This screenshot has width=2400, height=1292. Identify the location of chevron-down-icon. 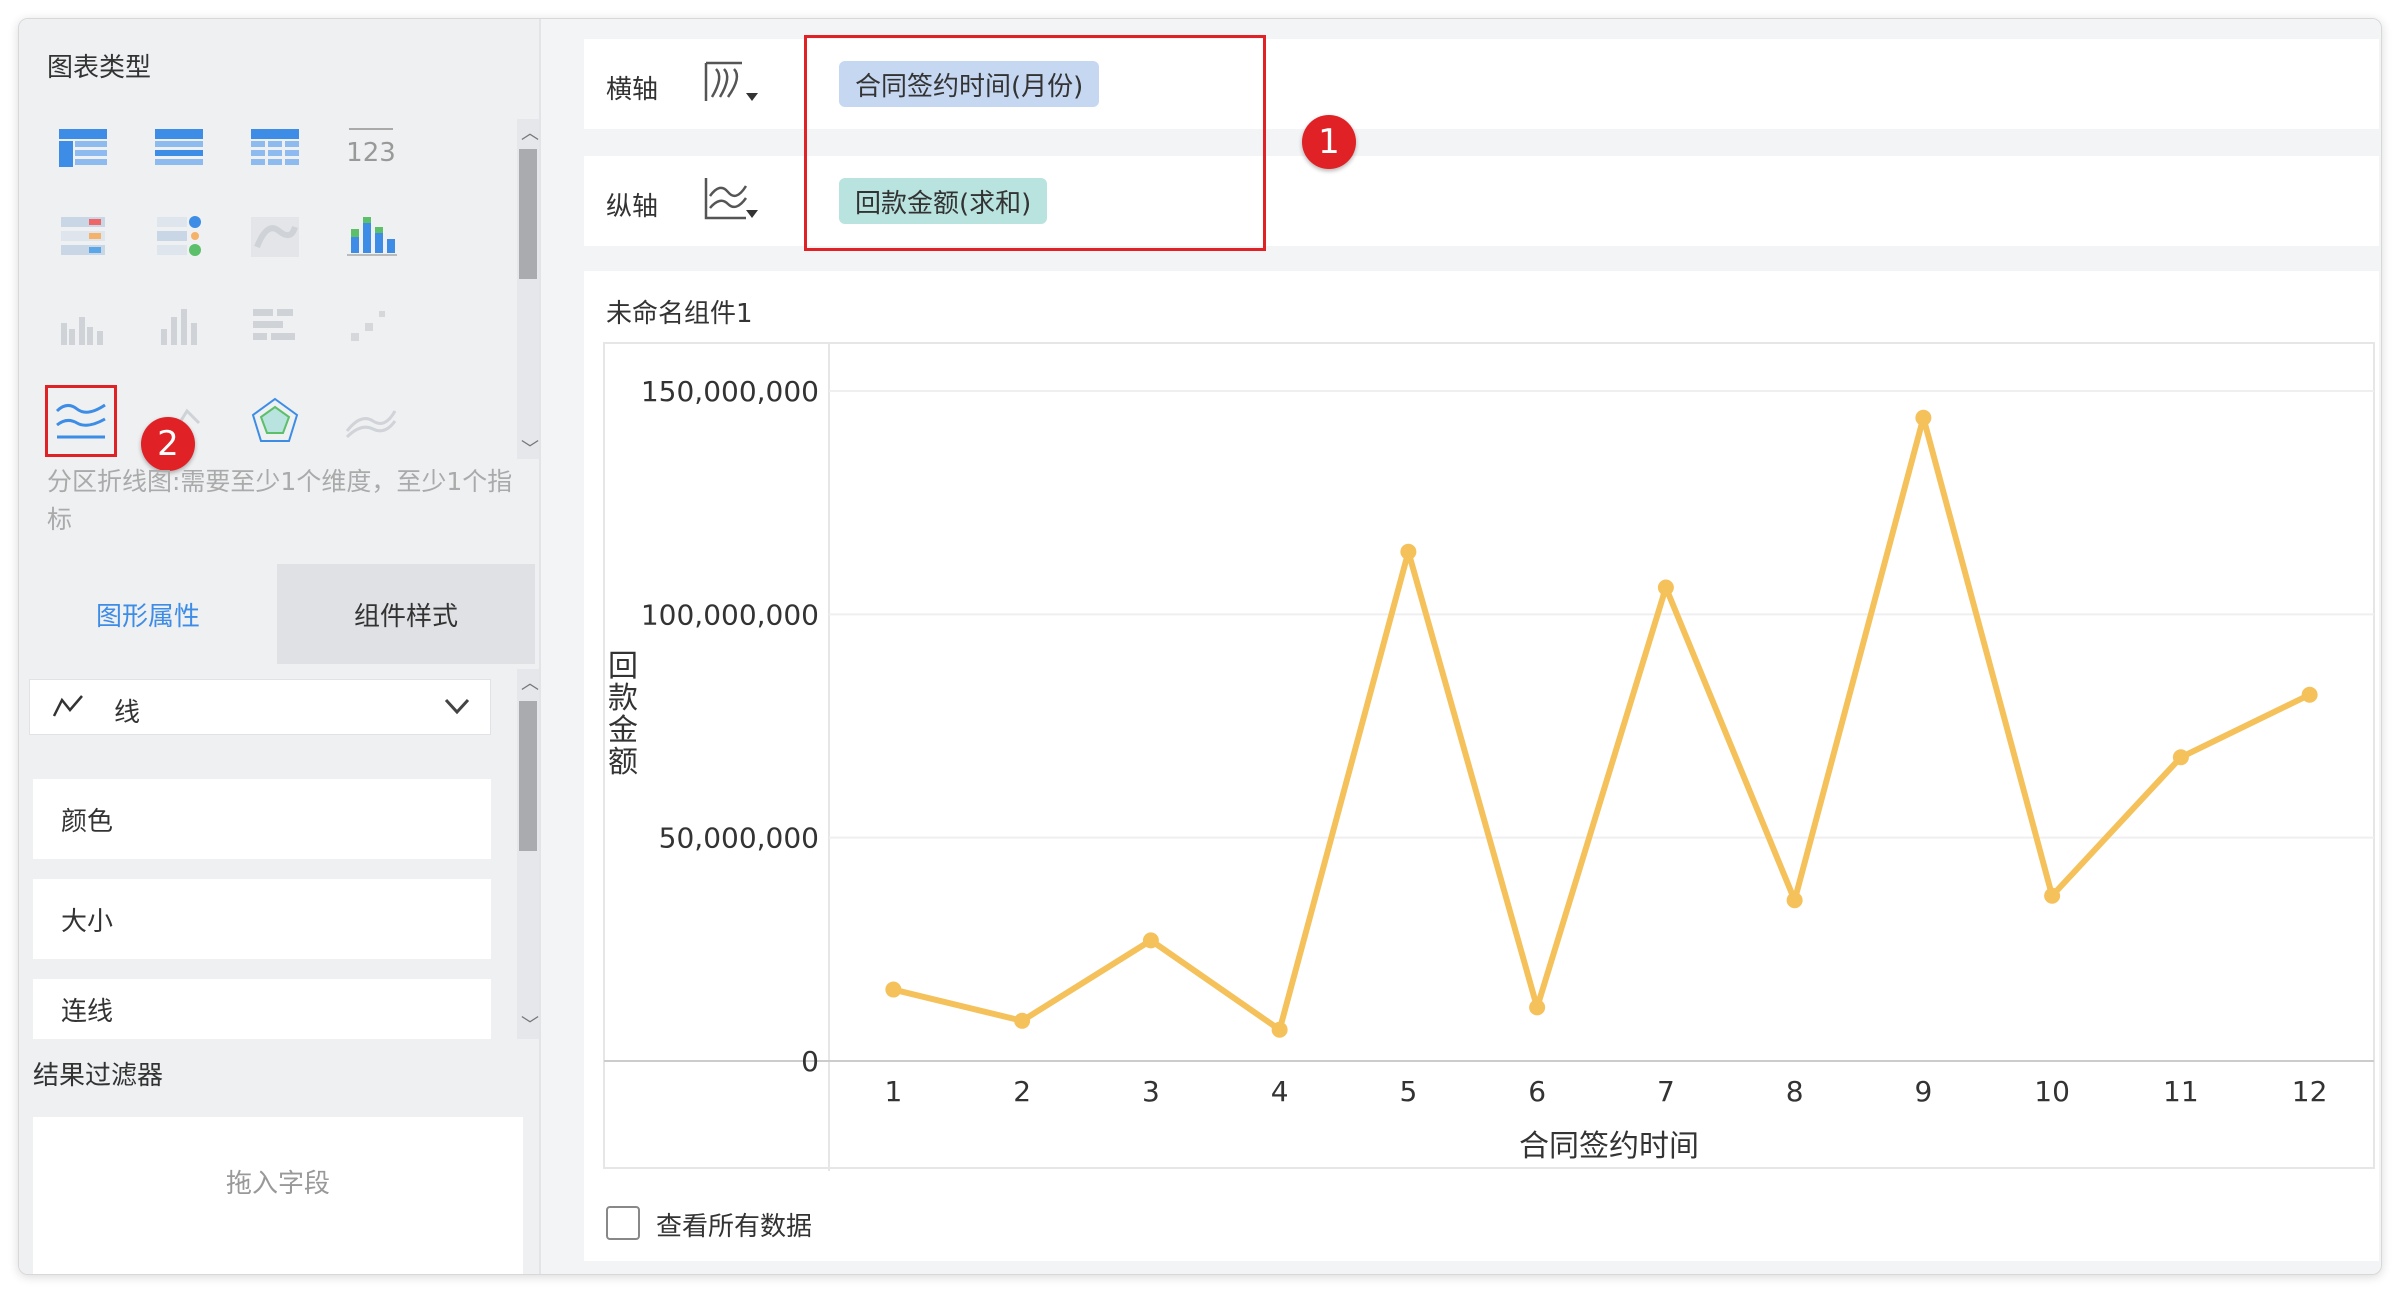
(457, 708).